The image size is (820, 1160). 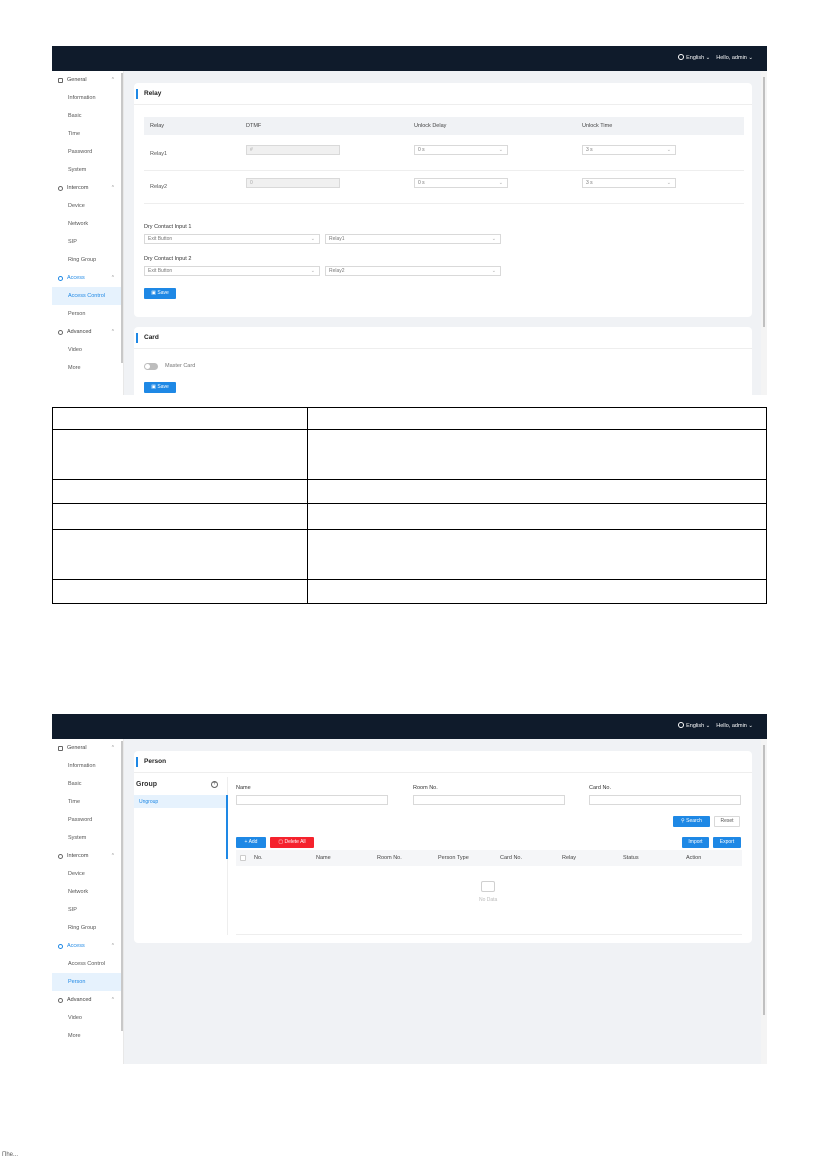 I want to click on relay2-unlock-time-select: 3 s ⌄, so click(x=629, y=183).